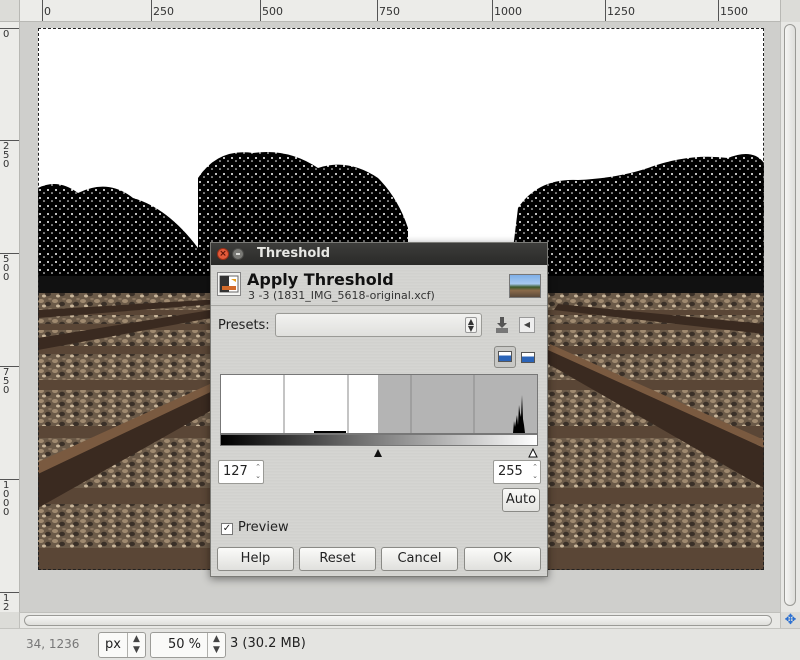  What do you see at coordinates (229, 284) in the screenshot?
I see `threshold-tool-icon` at bounding box center [229, 284].